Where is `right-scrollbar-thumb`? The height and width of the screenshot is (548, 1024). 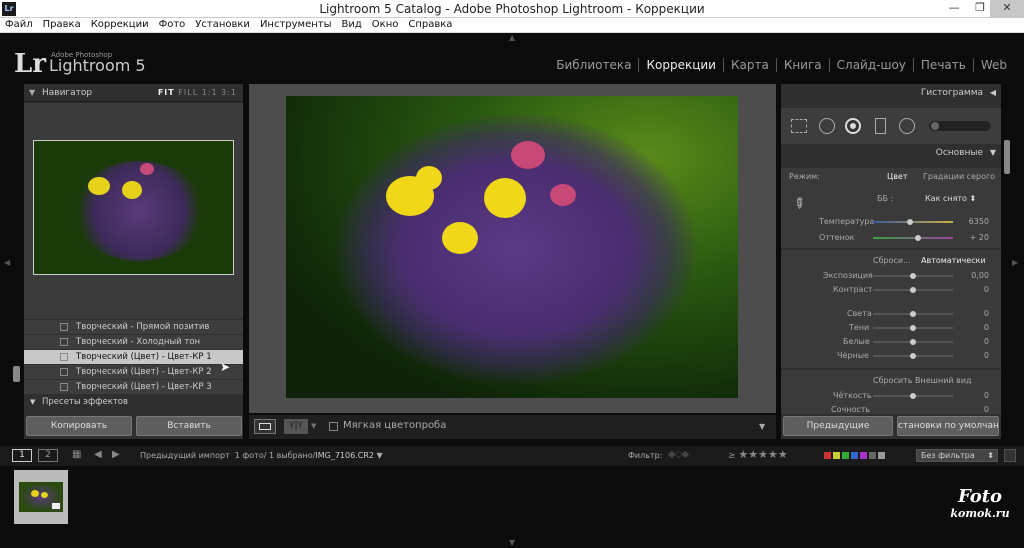 right-scrollbar-thumb is located at coordinates (1007, 157).